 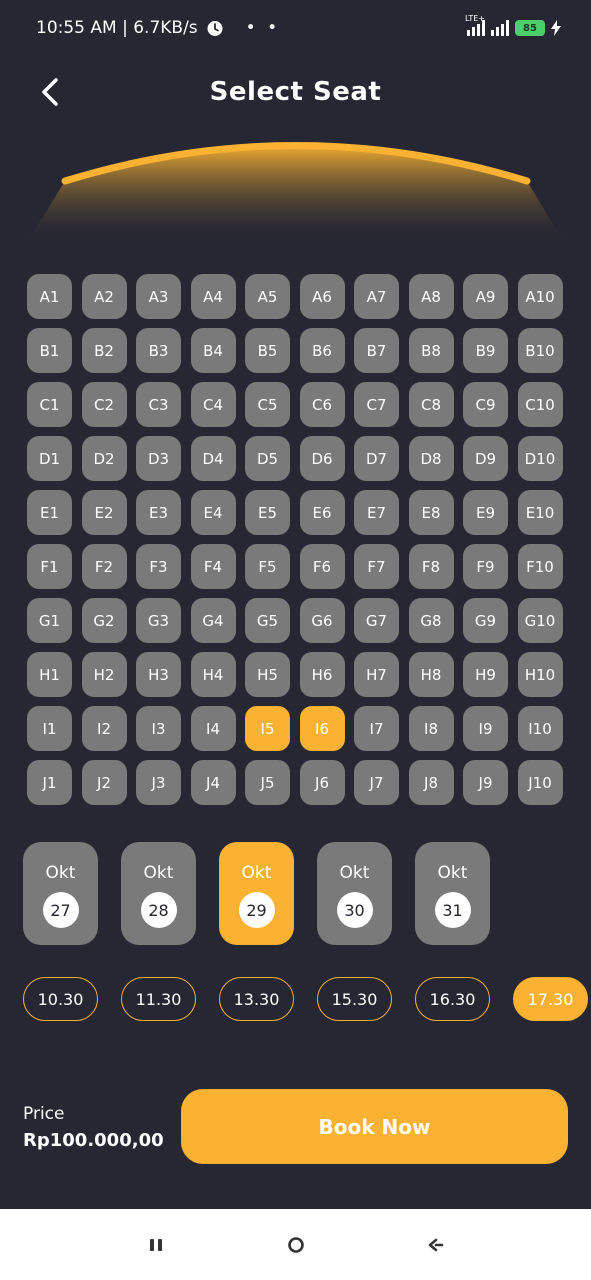 I want to click on seat-j8: J8, so click(x=431, y=782).